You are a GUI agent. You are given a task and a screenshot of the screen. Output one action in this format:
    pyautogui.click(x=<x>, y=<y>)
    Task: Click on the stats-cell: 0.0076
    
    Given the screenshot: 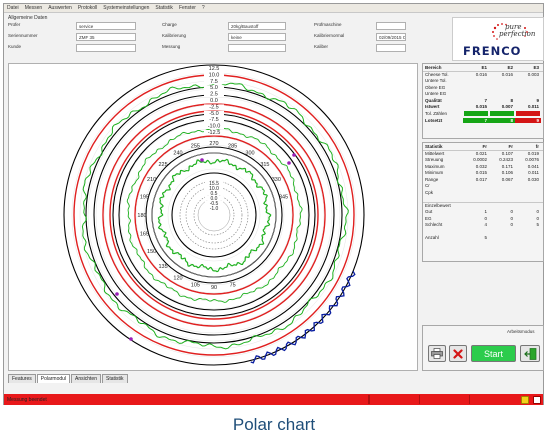 What is the action you would take?
    pyautogui.click(x=532, y=159)
    